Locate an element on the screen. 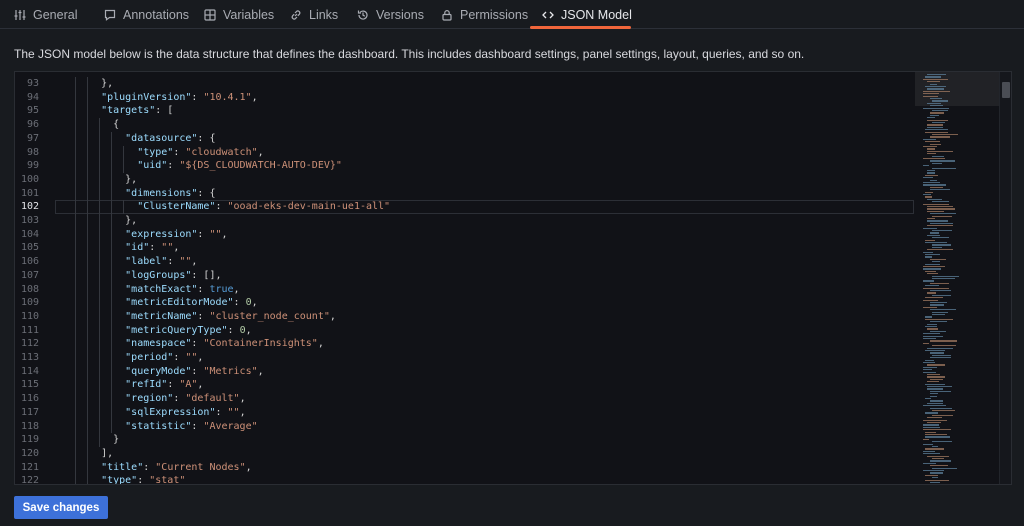 Image resolution: width=1024 pixels, height=526 pixels. code-token: } is located at coordinates (116, 440).